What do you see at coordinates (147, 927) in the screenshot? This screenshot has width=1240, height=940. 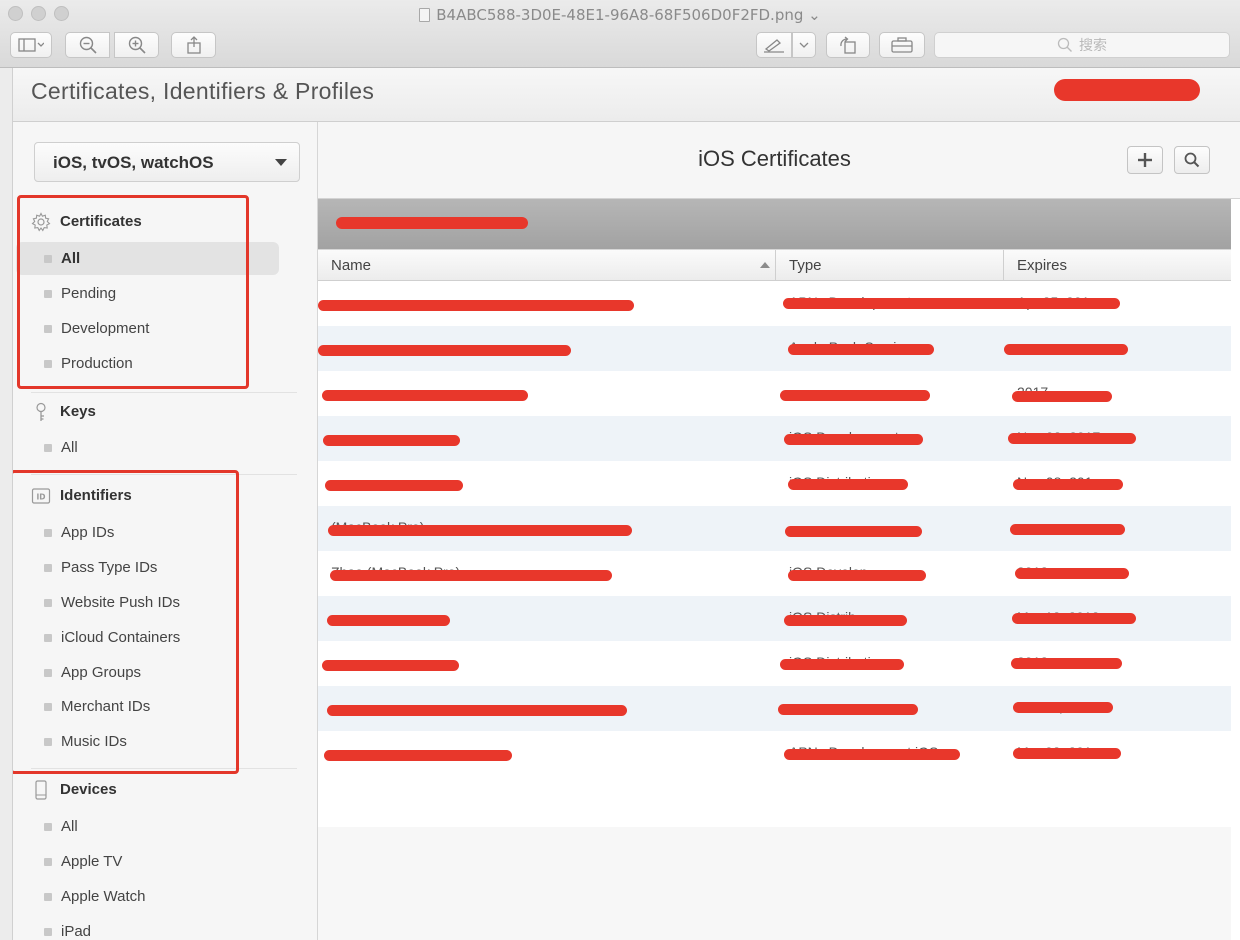 I see `sidebar-item-ipad: iPad` at bounding box center [147, 927].